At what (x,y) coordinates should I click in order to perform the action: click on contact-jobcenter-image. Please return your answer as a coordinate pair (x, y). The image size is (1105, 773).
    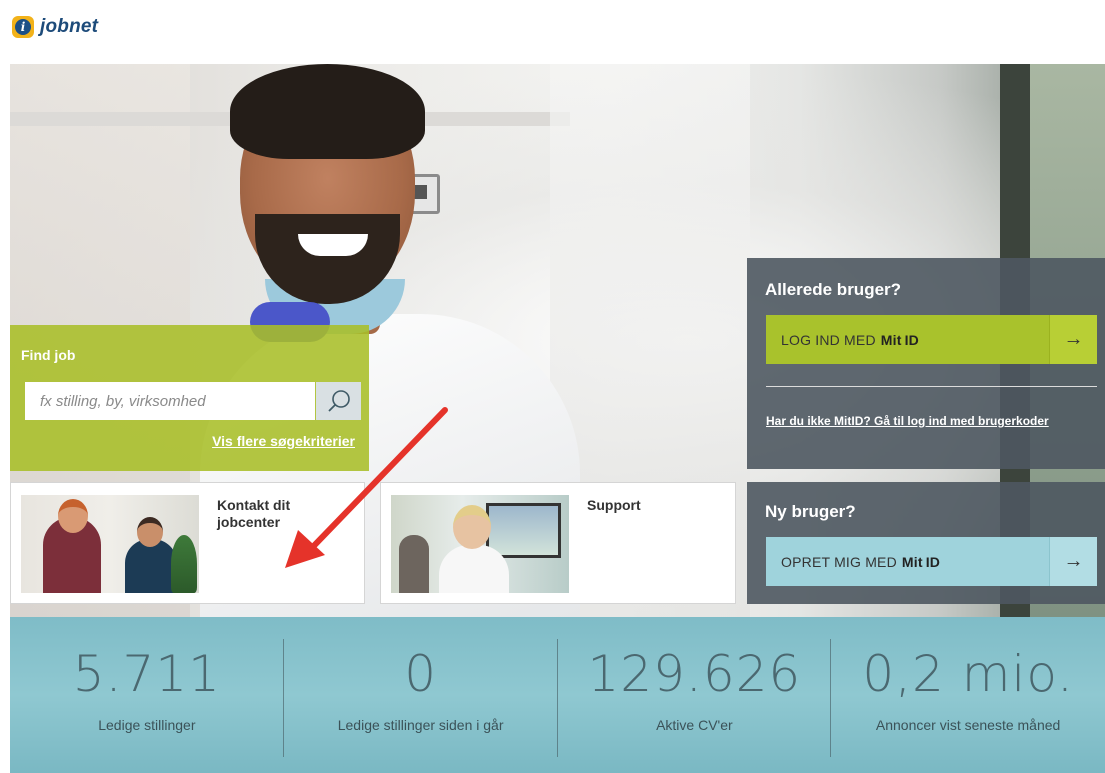
    Looking at the image, I should click on (110, 544).